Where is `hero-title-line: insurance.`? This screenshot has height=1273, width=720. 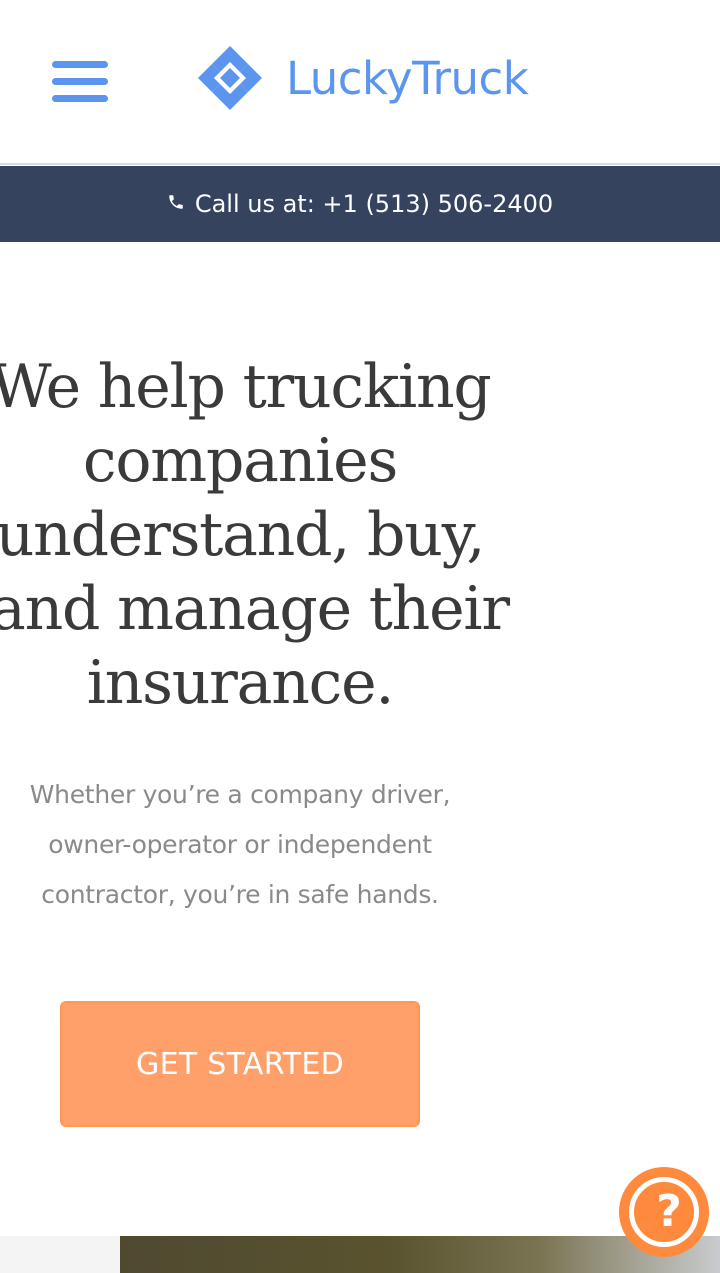
hero-title-line: insurance. is located at coordinates (240, 683).